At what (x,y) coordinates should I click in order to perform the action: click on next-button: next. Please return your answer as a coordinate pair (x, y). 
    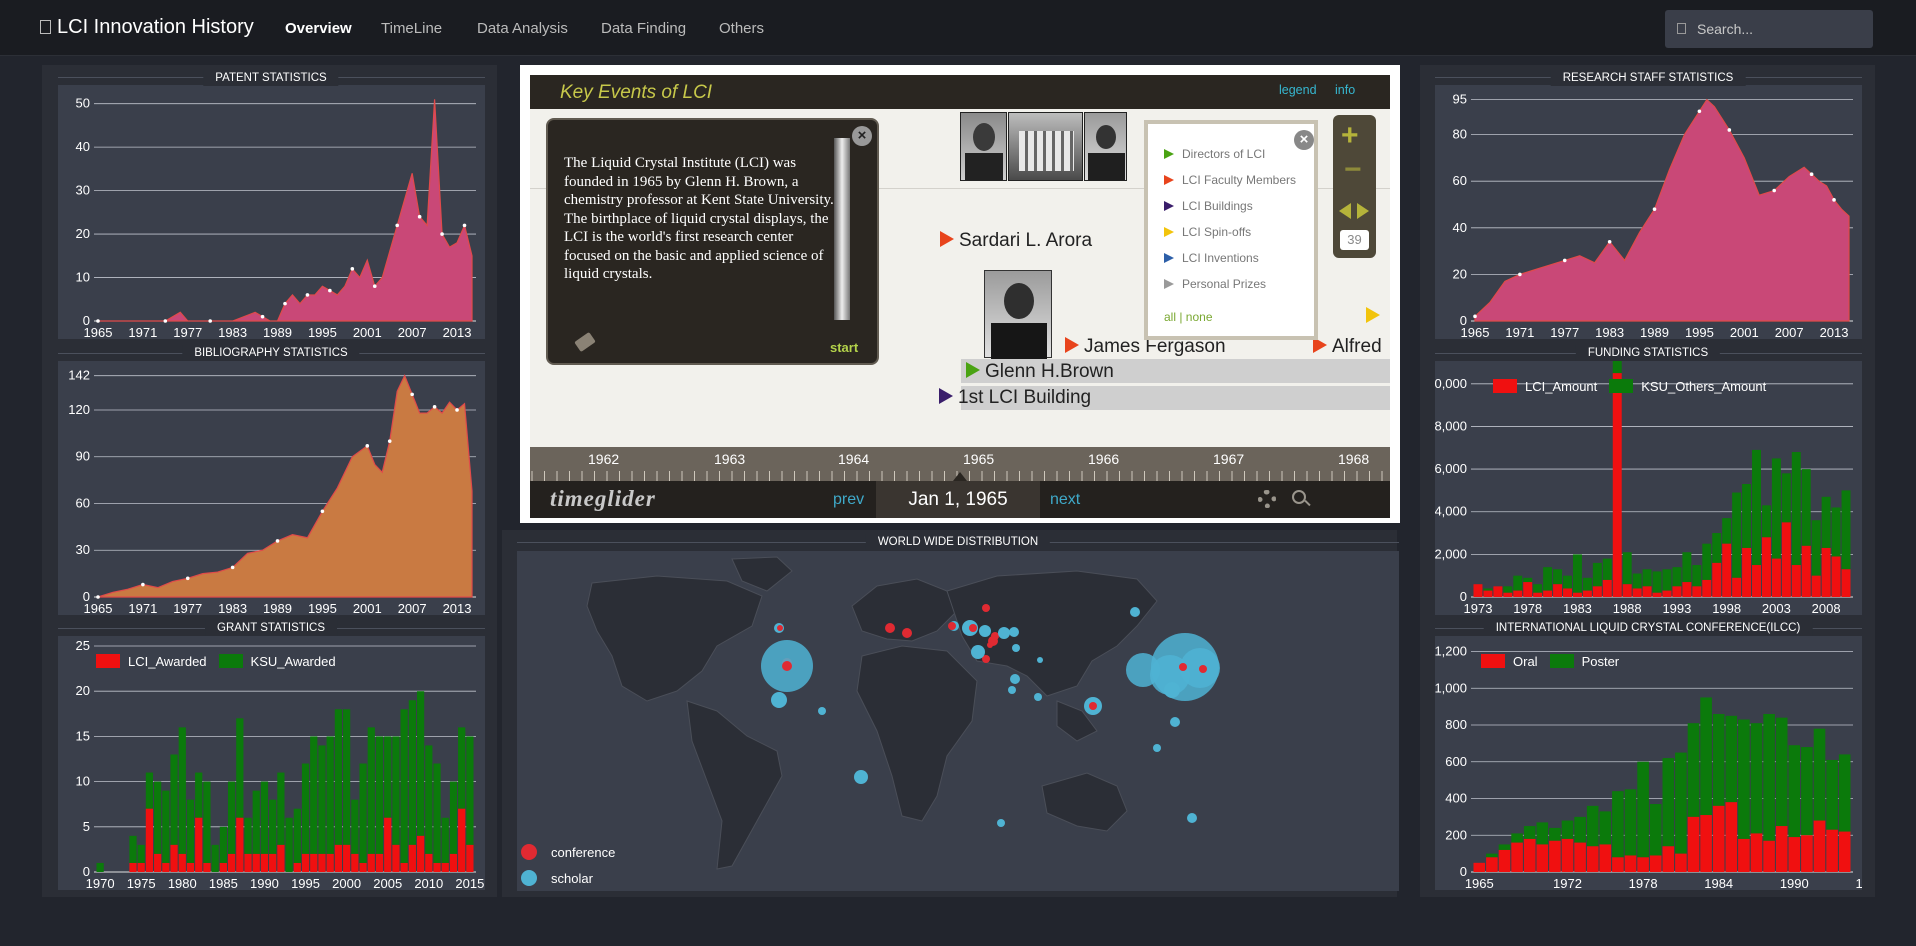
    Looking at the image, I should click on (1065, 500).